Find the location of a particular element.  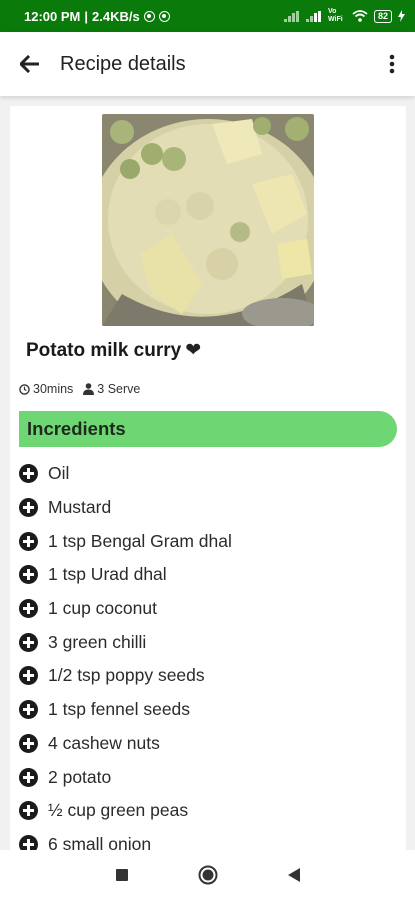

clock-icon is located at coordinates (24, 389).